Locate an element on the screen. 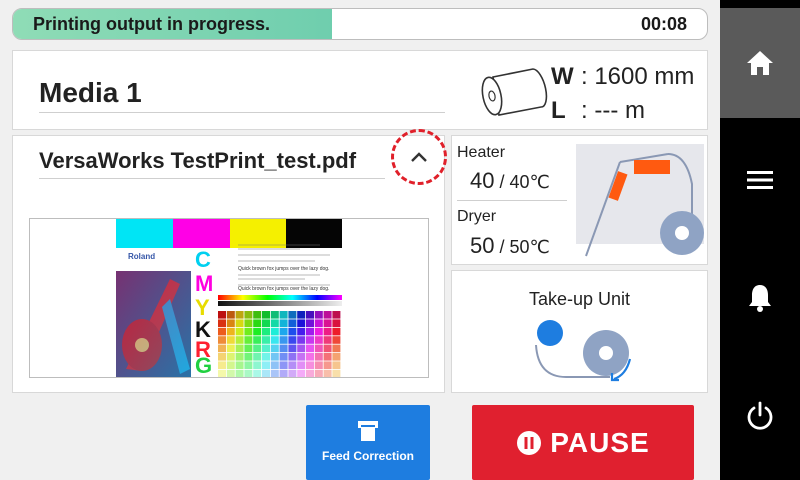 The height and width of the screenshot is (480, 800). collapse-button is located at coordinates (419, 157).